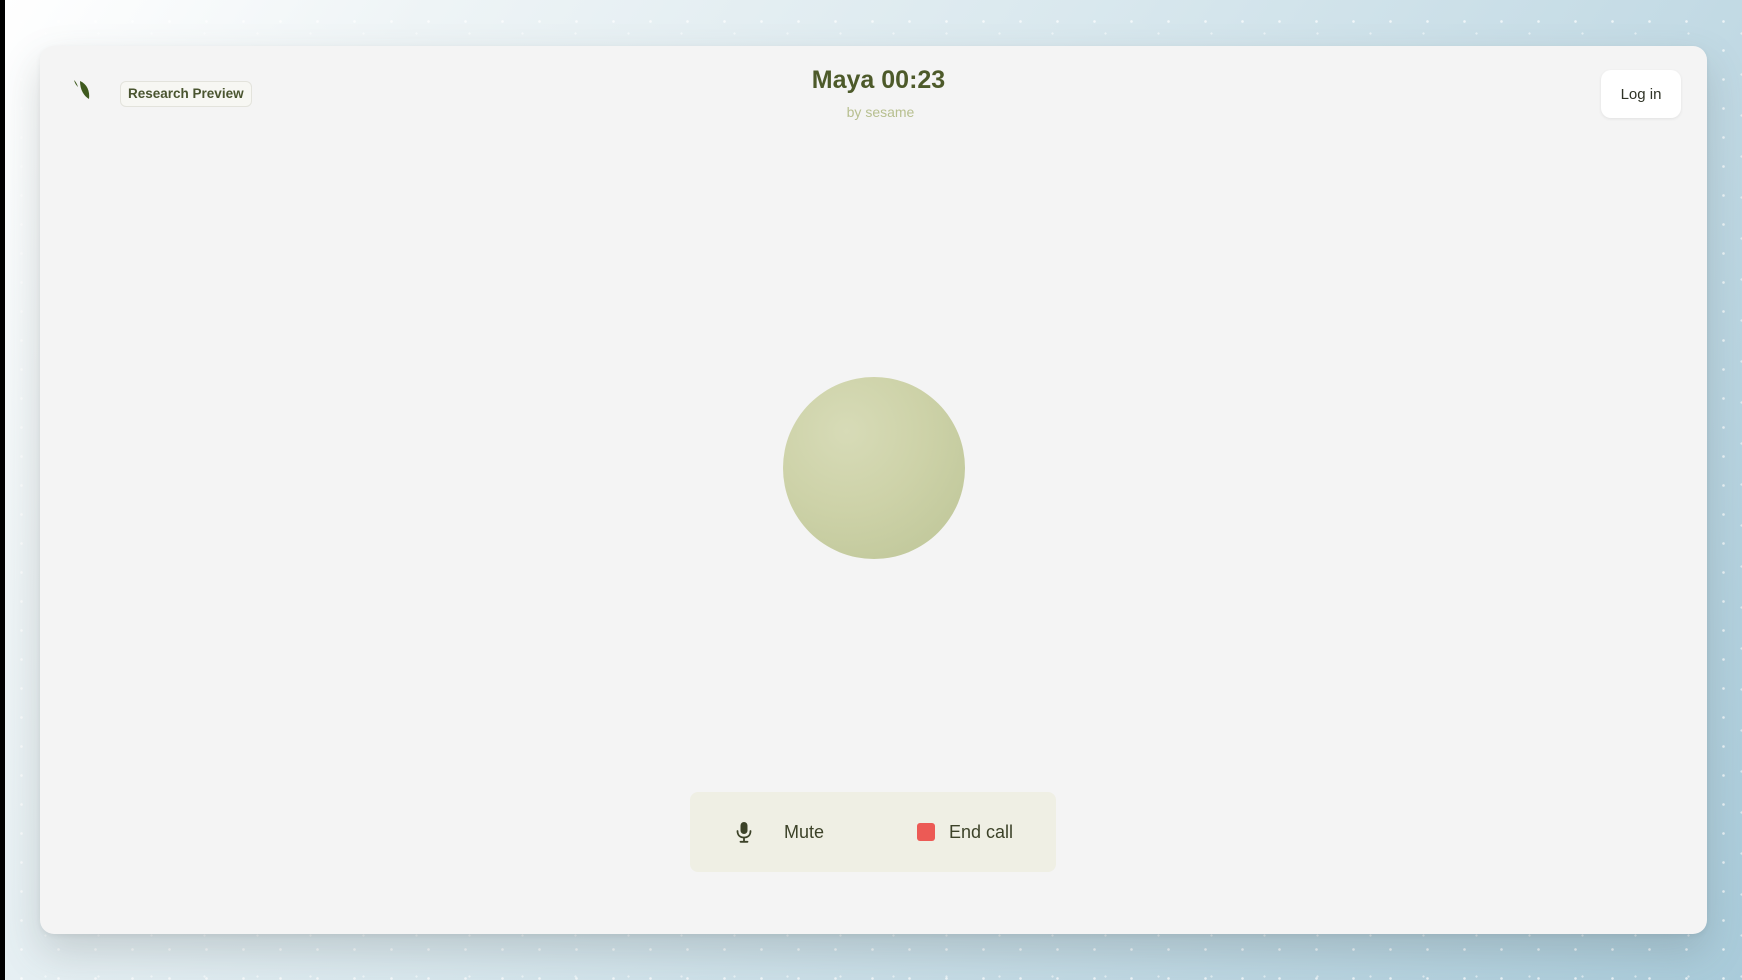 Image resolution: width=1742 pixels, height=980 pixels. What do you see at coordinates (1641, 94) in the screenshot?
I see `login-button: Log in` at bounding box center [1641, 94].